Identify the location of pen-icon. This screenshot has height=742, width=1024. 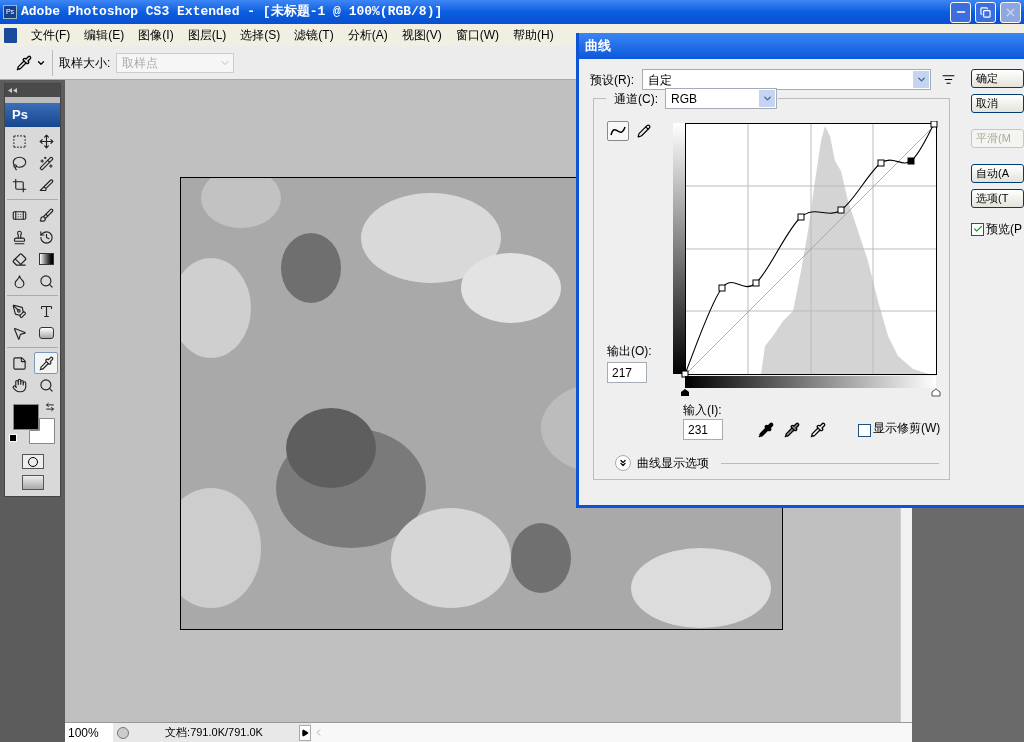
(19, 311).